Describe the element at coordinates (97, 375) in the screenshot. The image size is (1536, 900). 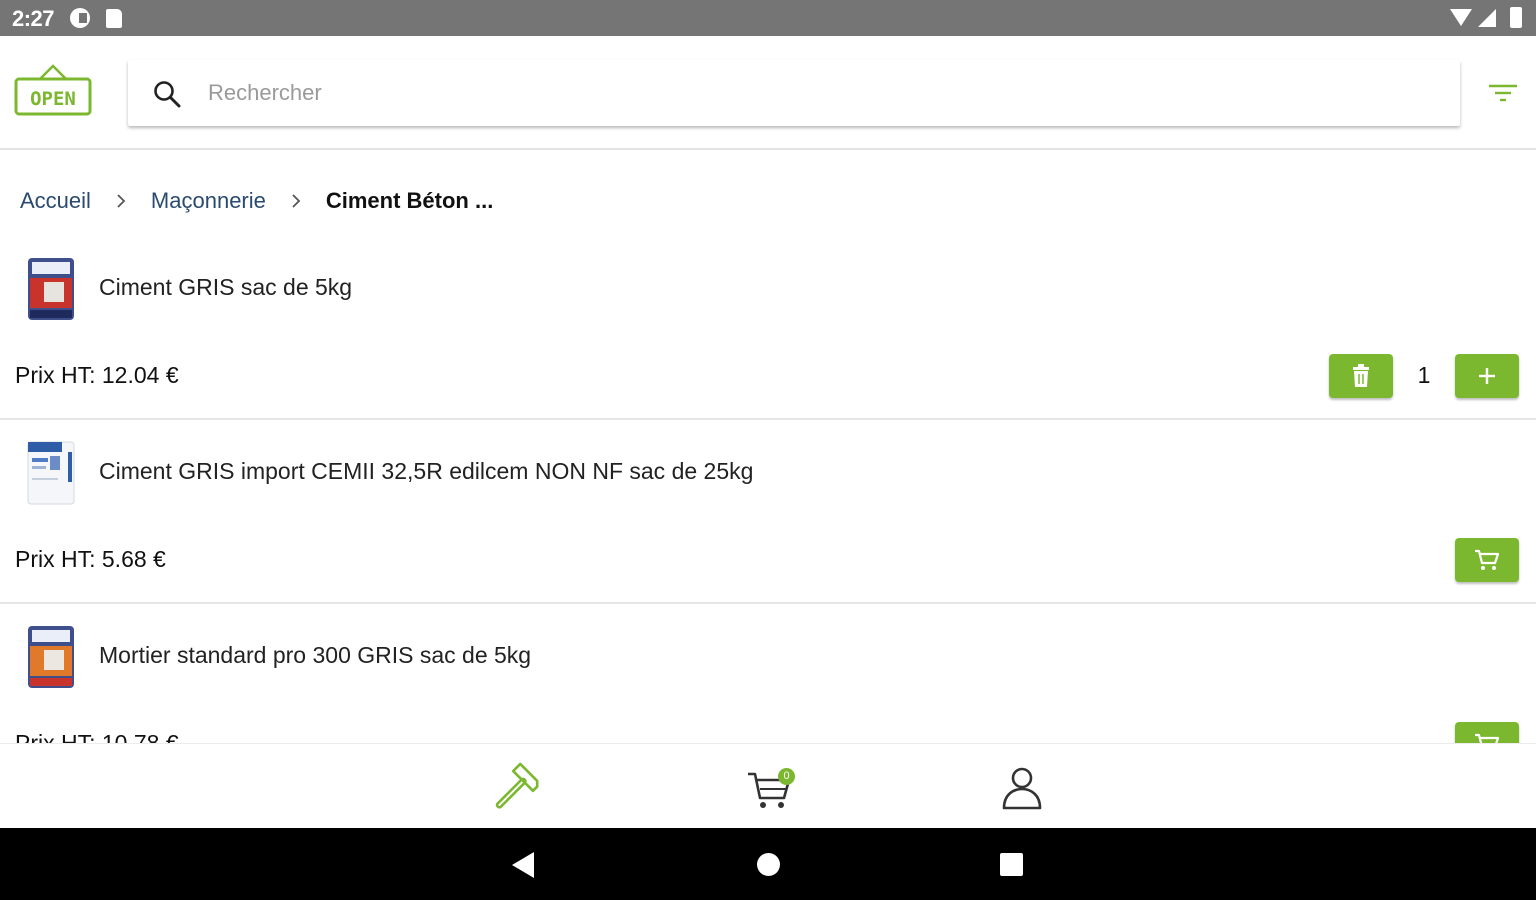
I see `product-price: Prix HT: 12.04 €` at that location.